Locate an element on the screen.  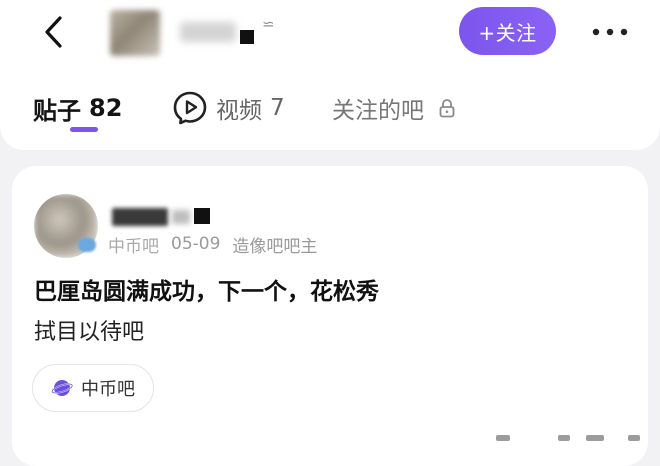
forum-tag-label: 中币吧 is located at coordinates (108, 389).